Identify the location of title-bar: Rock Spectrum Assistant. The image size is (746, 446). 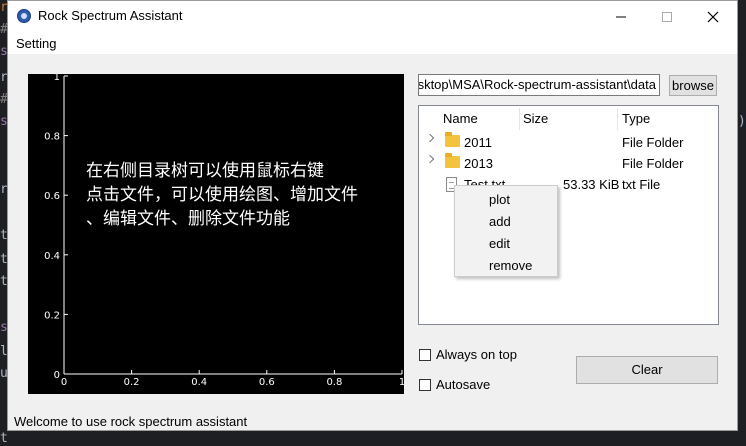
(372, 16).